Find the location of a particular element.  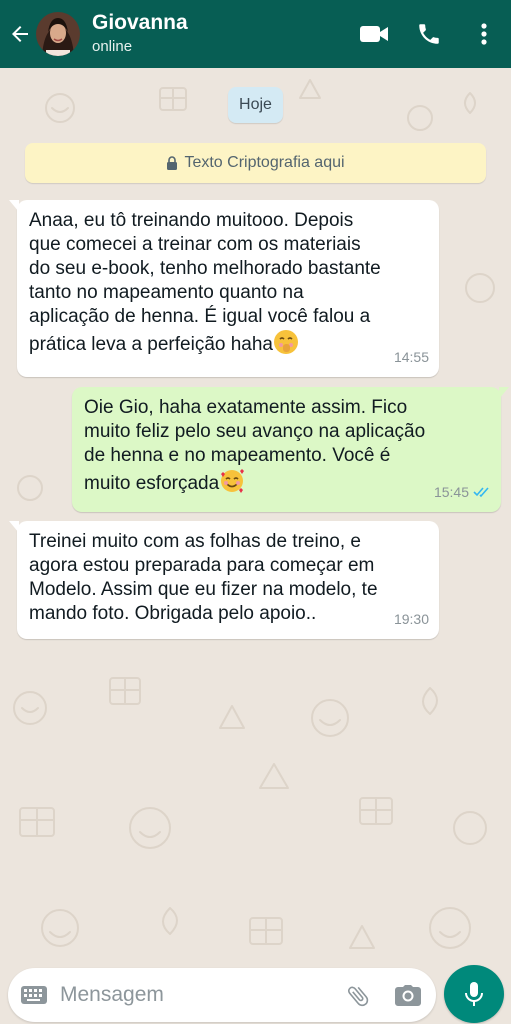

arrow-left-icon is located at coordinates (20, 34).